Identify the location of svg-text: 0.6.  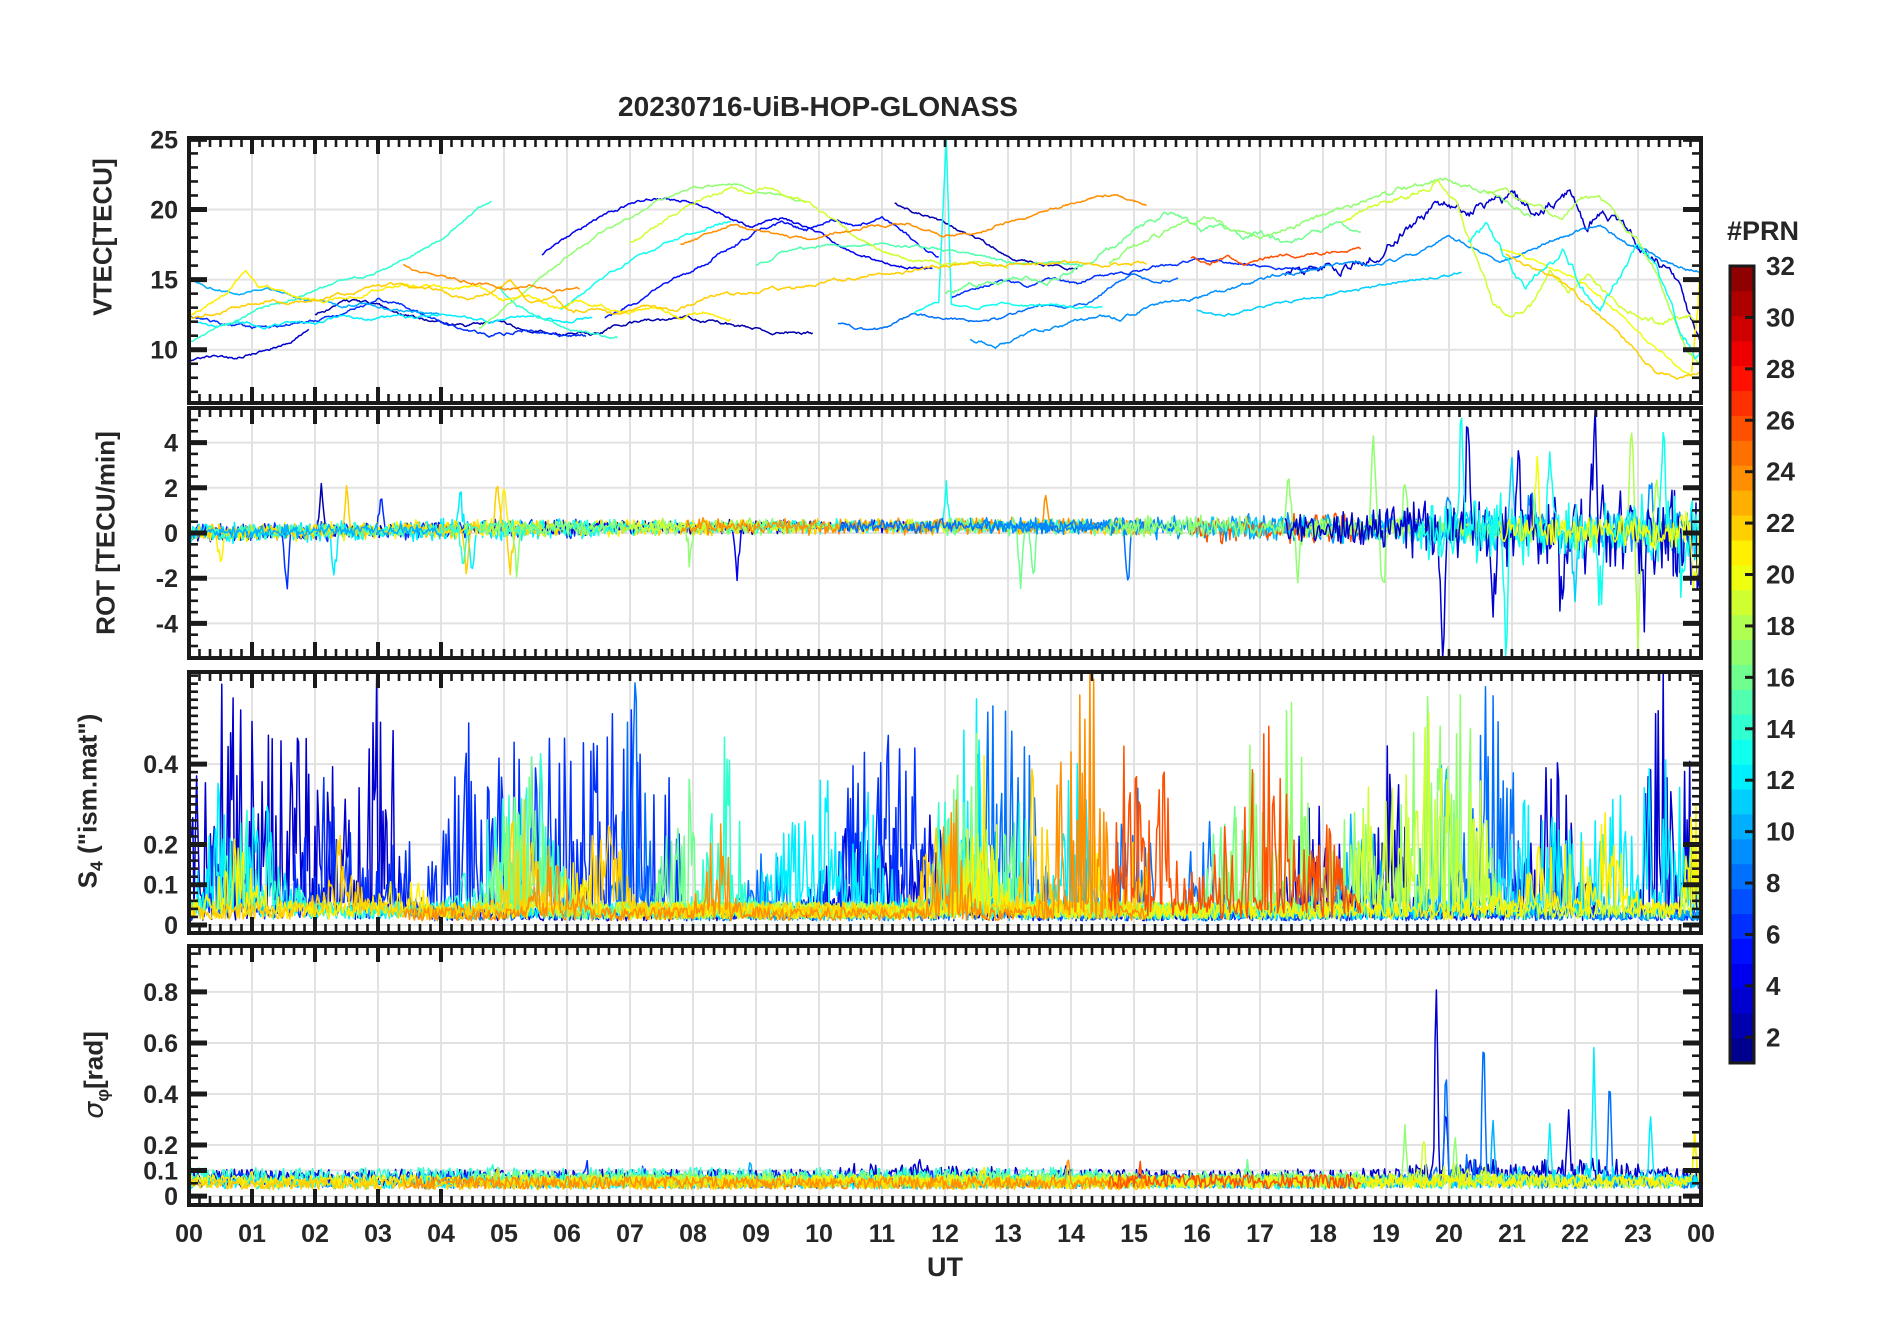
(160, 1044).